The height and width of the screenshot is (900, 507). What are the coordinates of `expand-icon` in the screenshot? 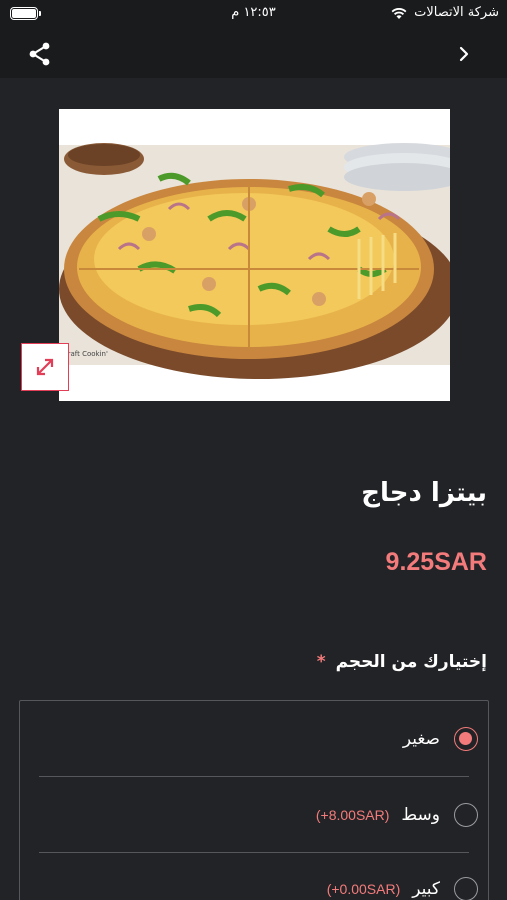 It's located at (45, 367).